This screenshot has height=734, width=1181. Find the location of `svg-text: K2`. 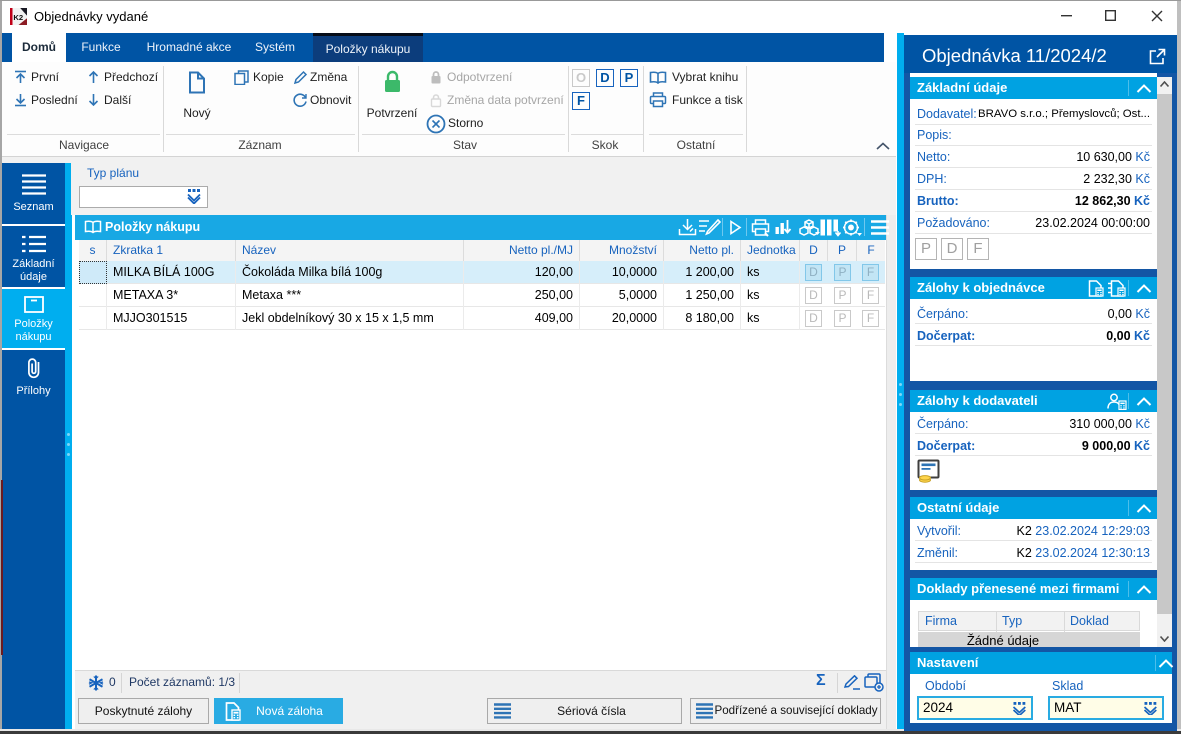

svg-text: K2 is located at coordinates (18, 17).